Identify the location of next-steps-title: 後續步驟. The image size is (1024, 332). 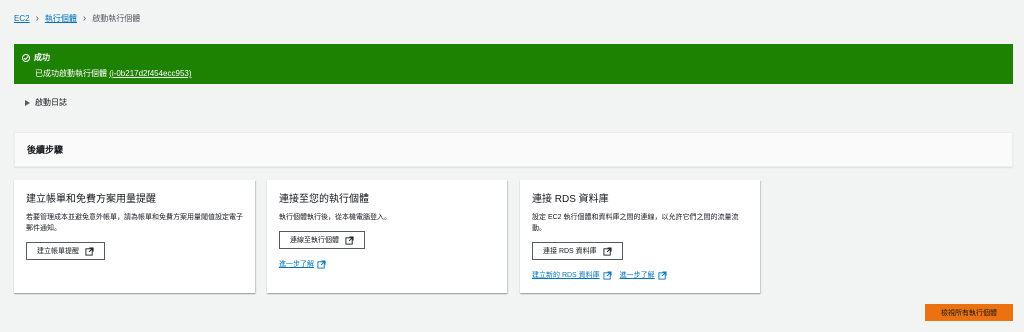
(45, 150).